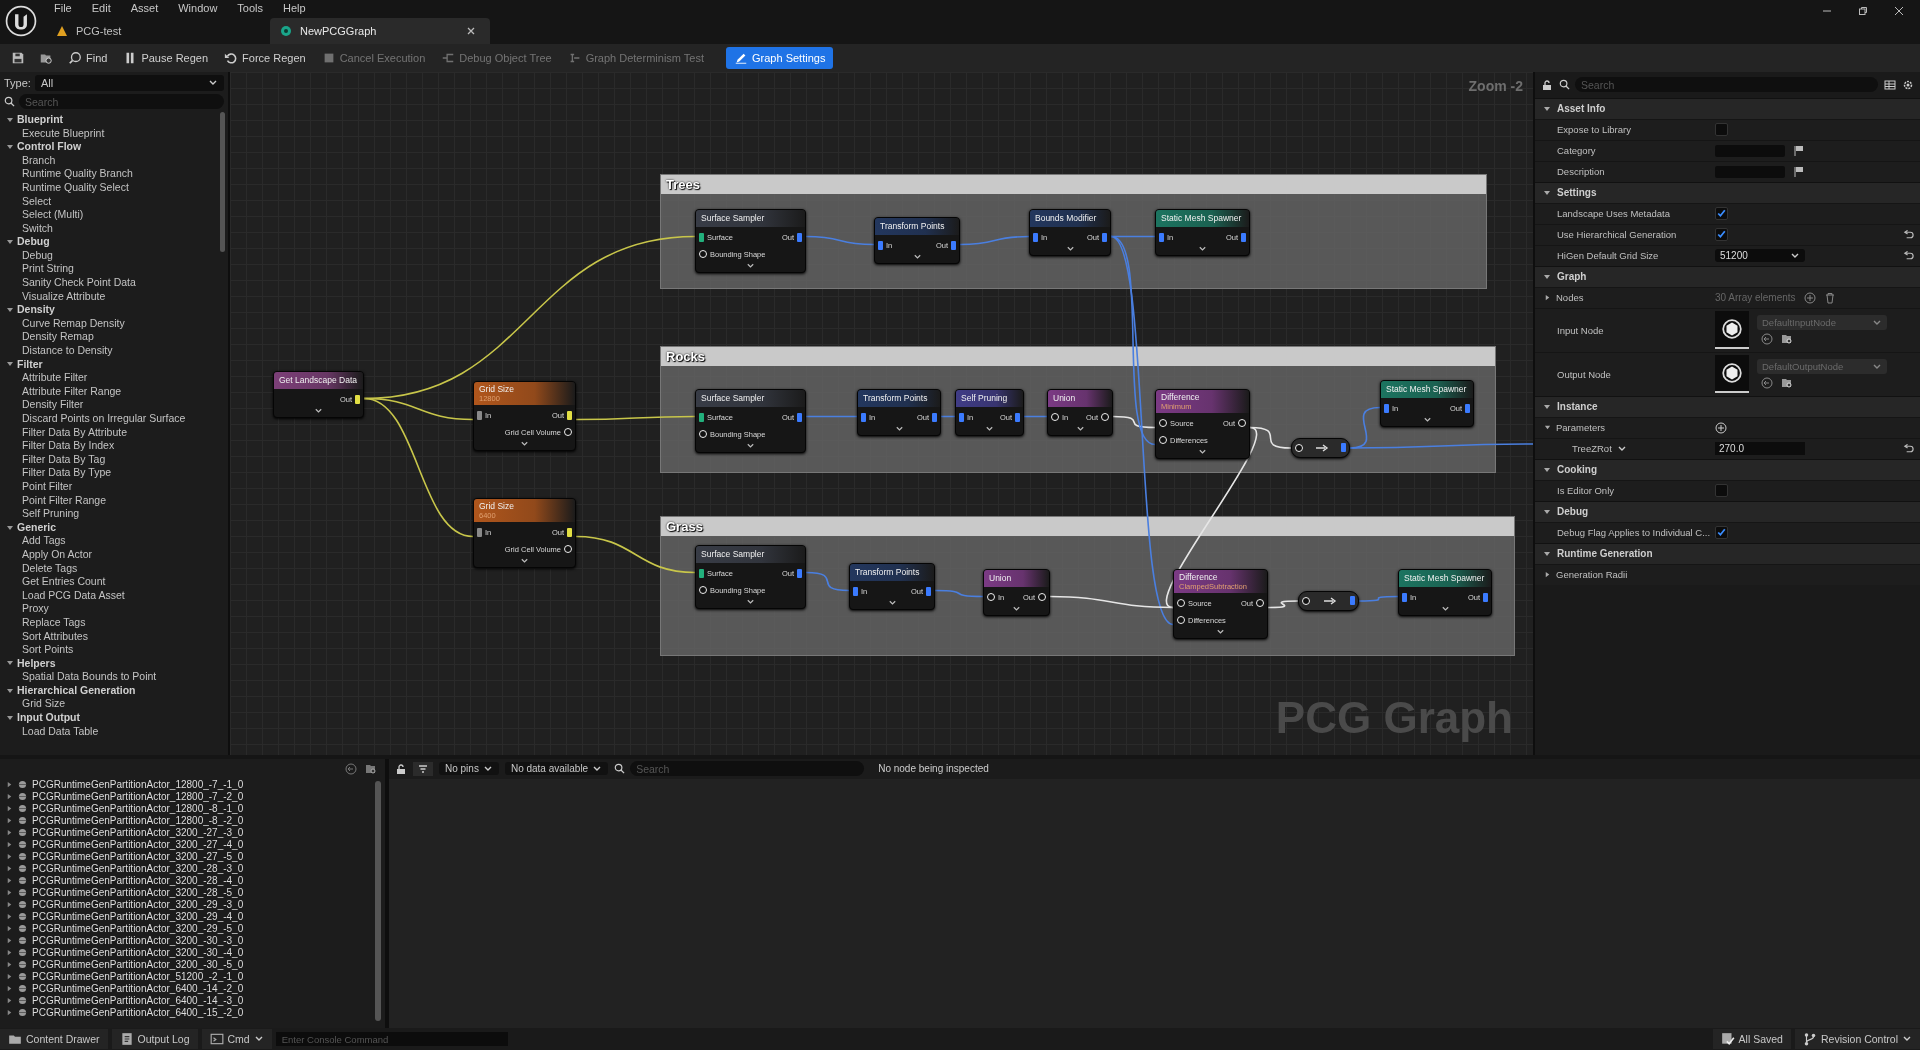 This screenshot has height=1050, width=1920. What do you see at coordinates (117, 663) in the screenshot?
I see `category-header: Helpers` at bounding box center [117, 663].